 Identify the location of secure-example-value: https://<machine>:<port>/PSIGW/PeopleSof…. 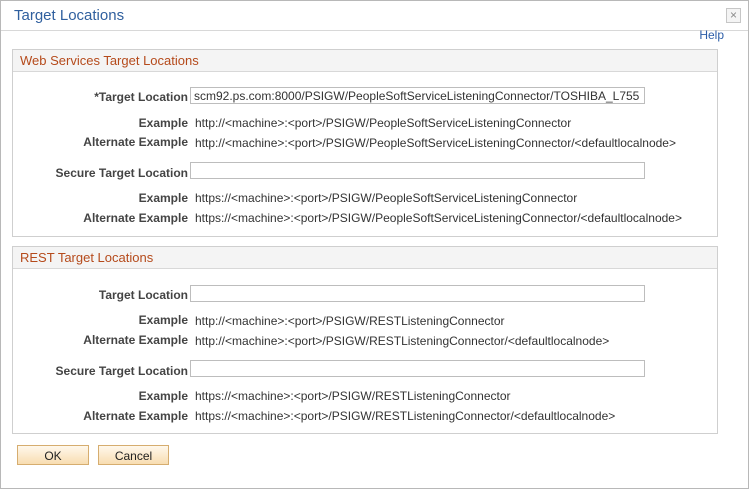
(386, 198).